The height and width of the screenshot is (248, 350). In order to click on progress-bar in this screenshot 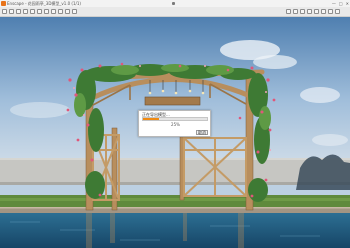, I will do `click(175, 119)`.